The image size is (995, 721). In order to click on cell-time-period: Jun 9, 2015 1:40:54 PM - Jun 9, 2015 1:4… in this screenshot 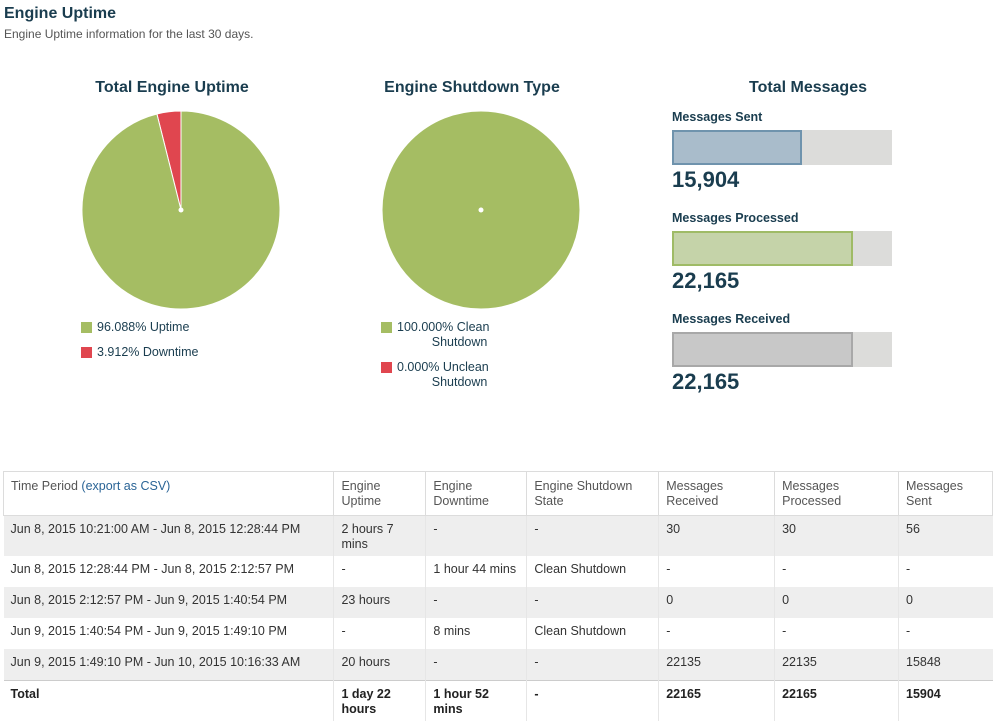, I will do `click(169, 633)`.